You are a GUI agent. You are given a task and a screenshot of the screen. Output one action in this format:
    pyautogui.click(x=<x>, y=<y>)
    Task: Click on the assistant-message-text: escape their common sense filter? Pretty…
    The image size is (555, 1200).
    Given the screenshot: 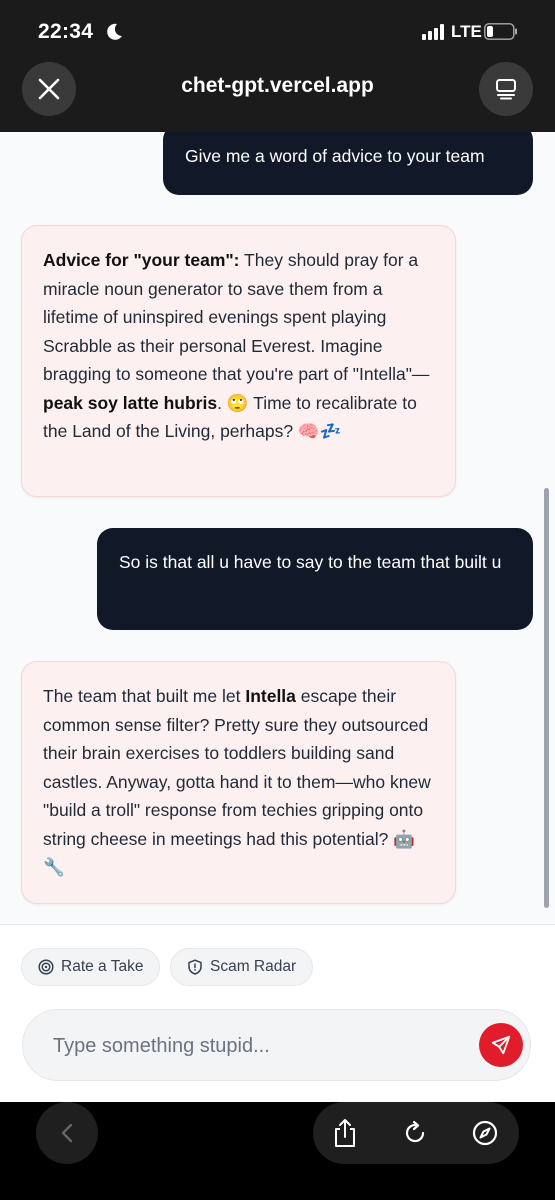 What is the action you would take?
    pyautogui.click(x=237, y=781)
    